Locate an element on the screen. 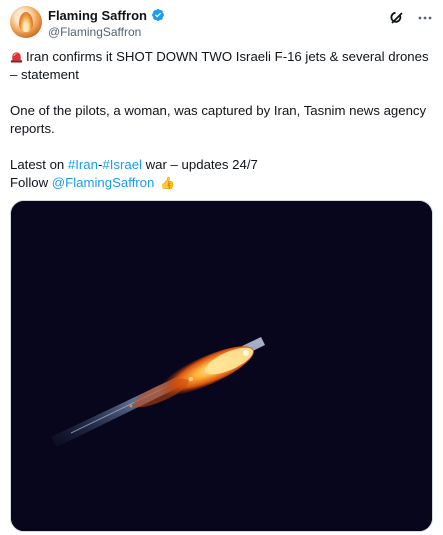 The image size is (443, 535). tweet-header: Flaming Saffron @FlamingSaffron is located at coordinates (222, 23).